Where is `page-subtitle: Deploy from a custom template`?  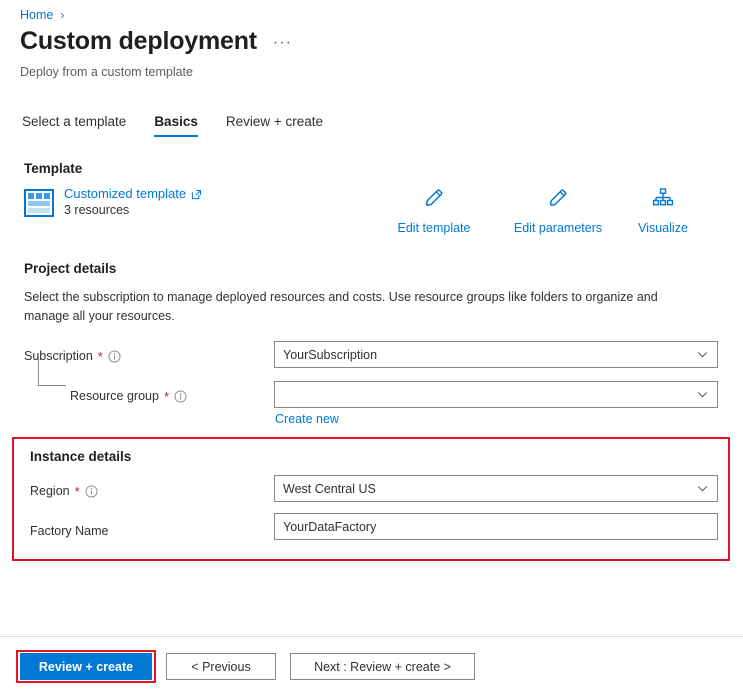
page-subtitle: Deploy from a custom template is located at coordinates (106, 72).